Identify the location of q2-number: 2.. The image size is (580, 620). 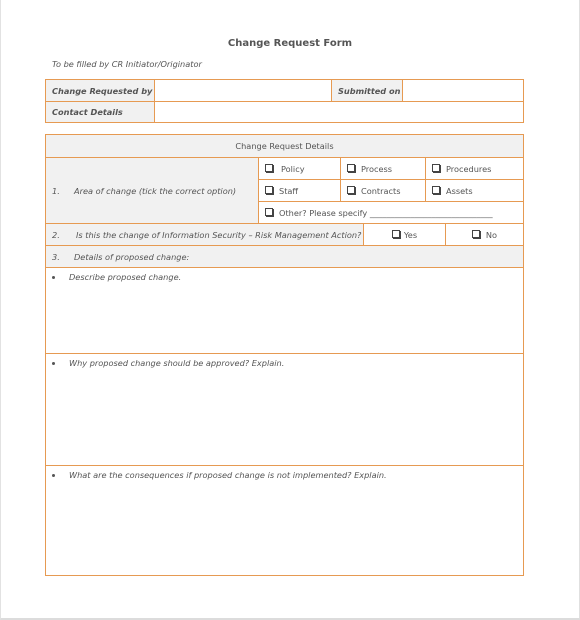
(56, 234).